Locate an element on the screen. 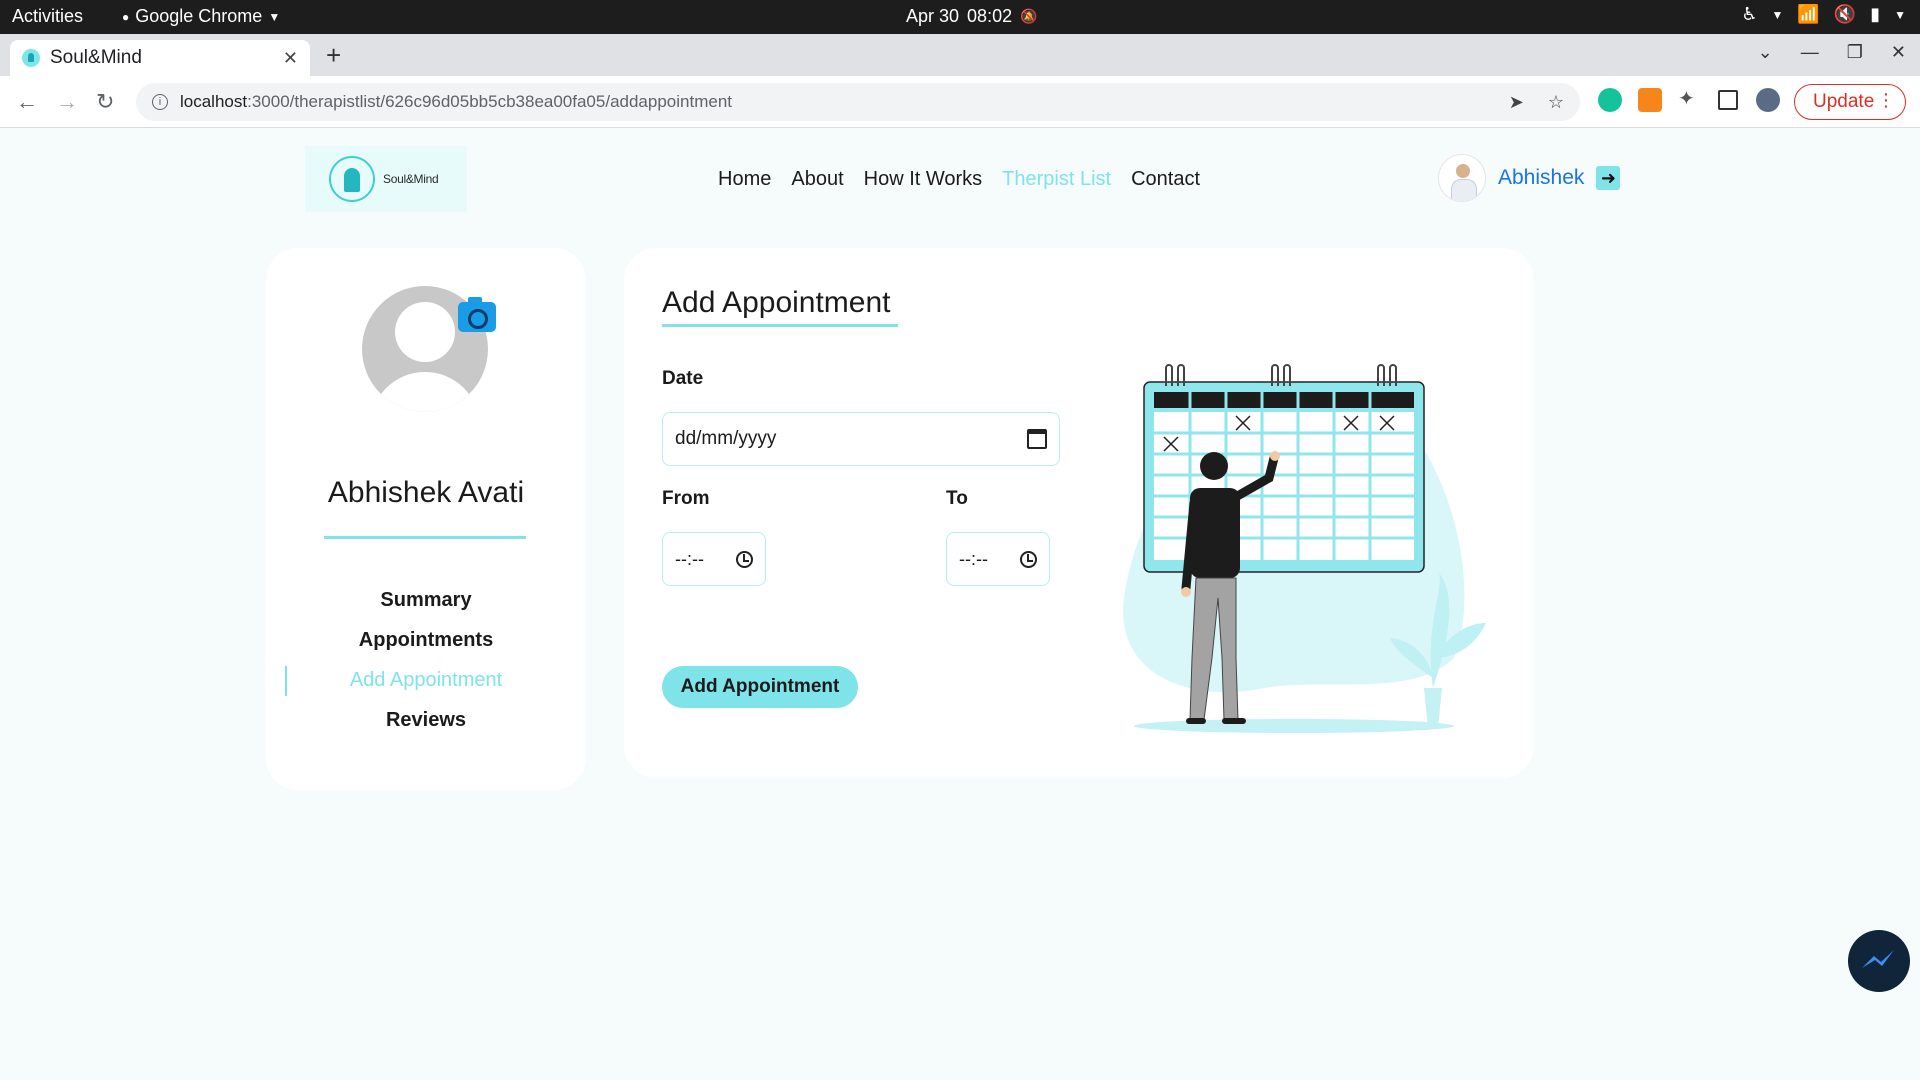 This screenshot has width=1920, height=1080. messenger-bolt-icon is located at coordinates (1878, 959).